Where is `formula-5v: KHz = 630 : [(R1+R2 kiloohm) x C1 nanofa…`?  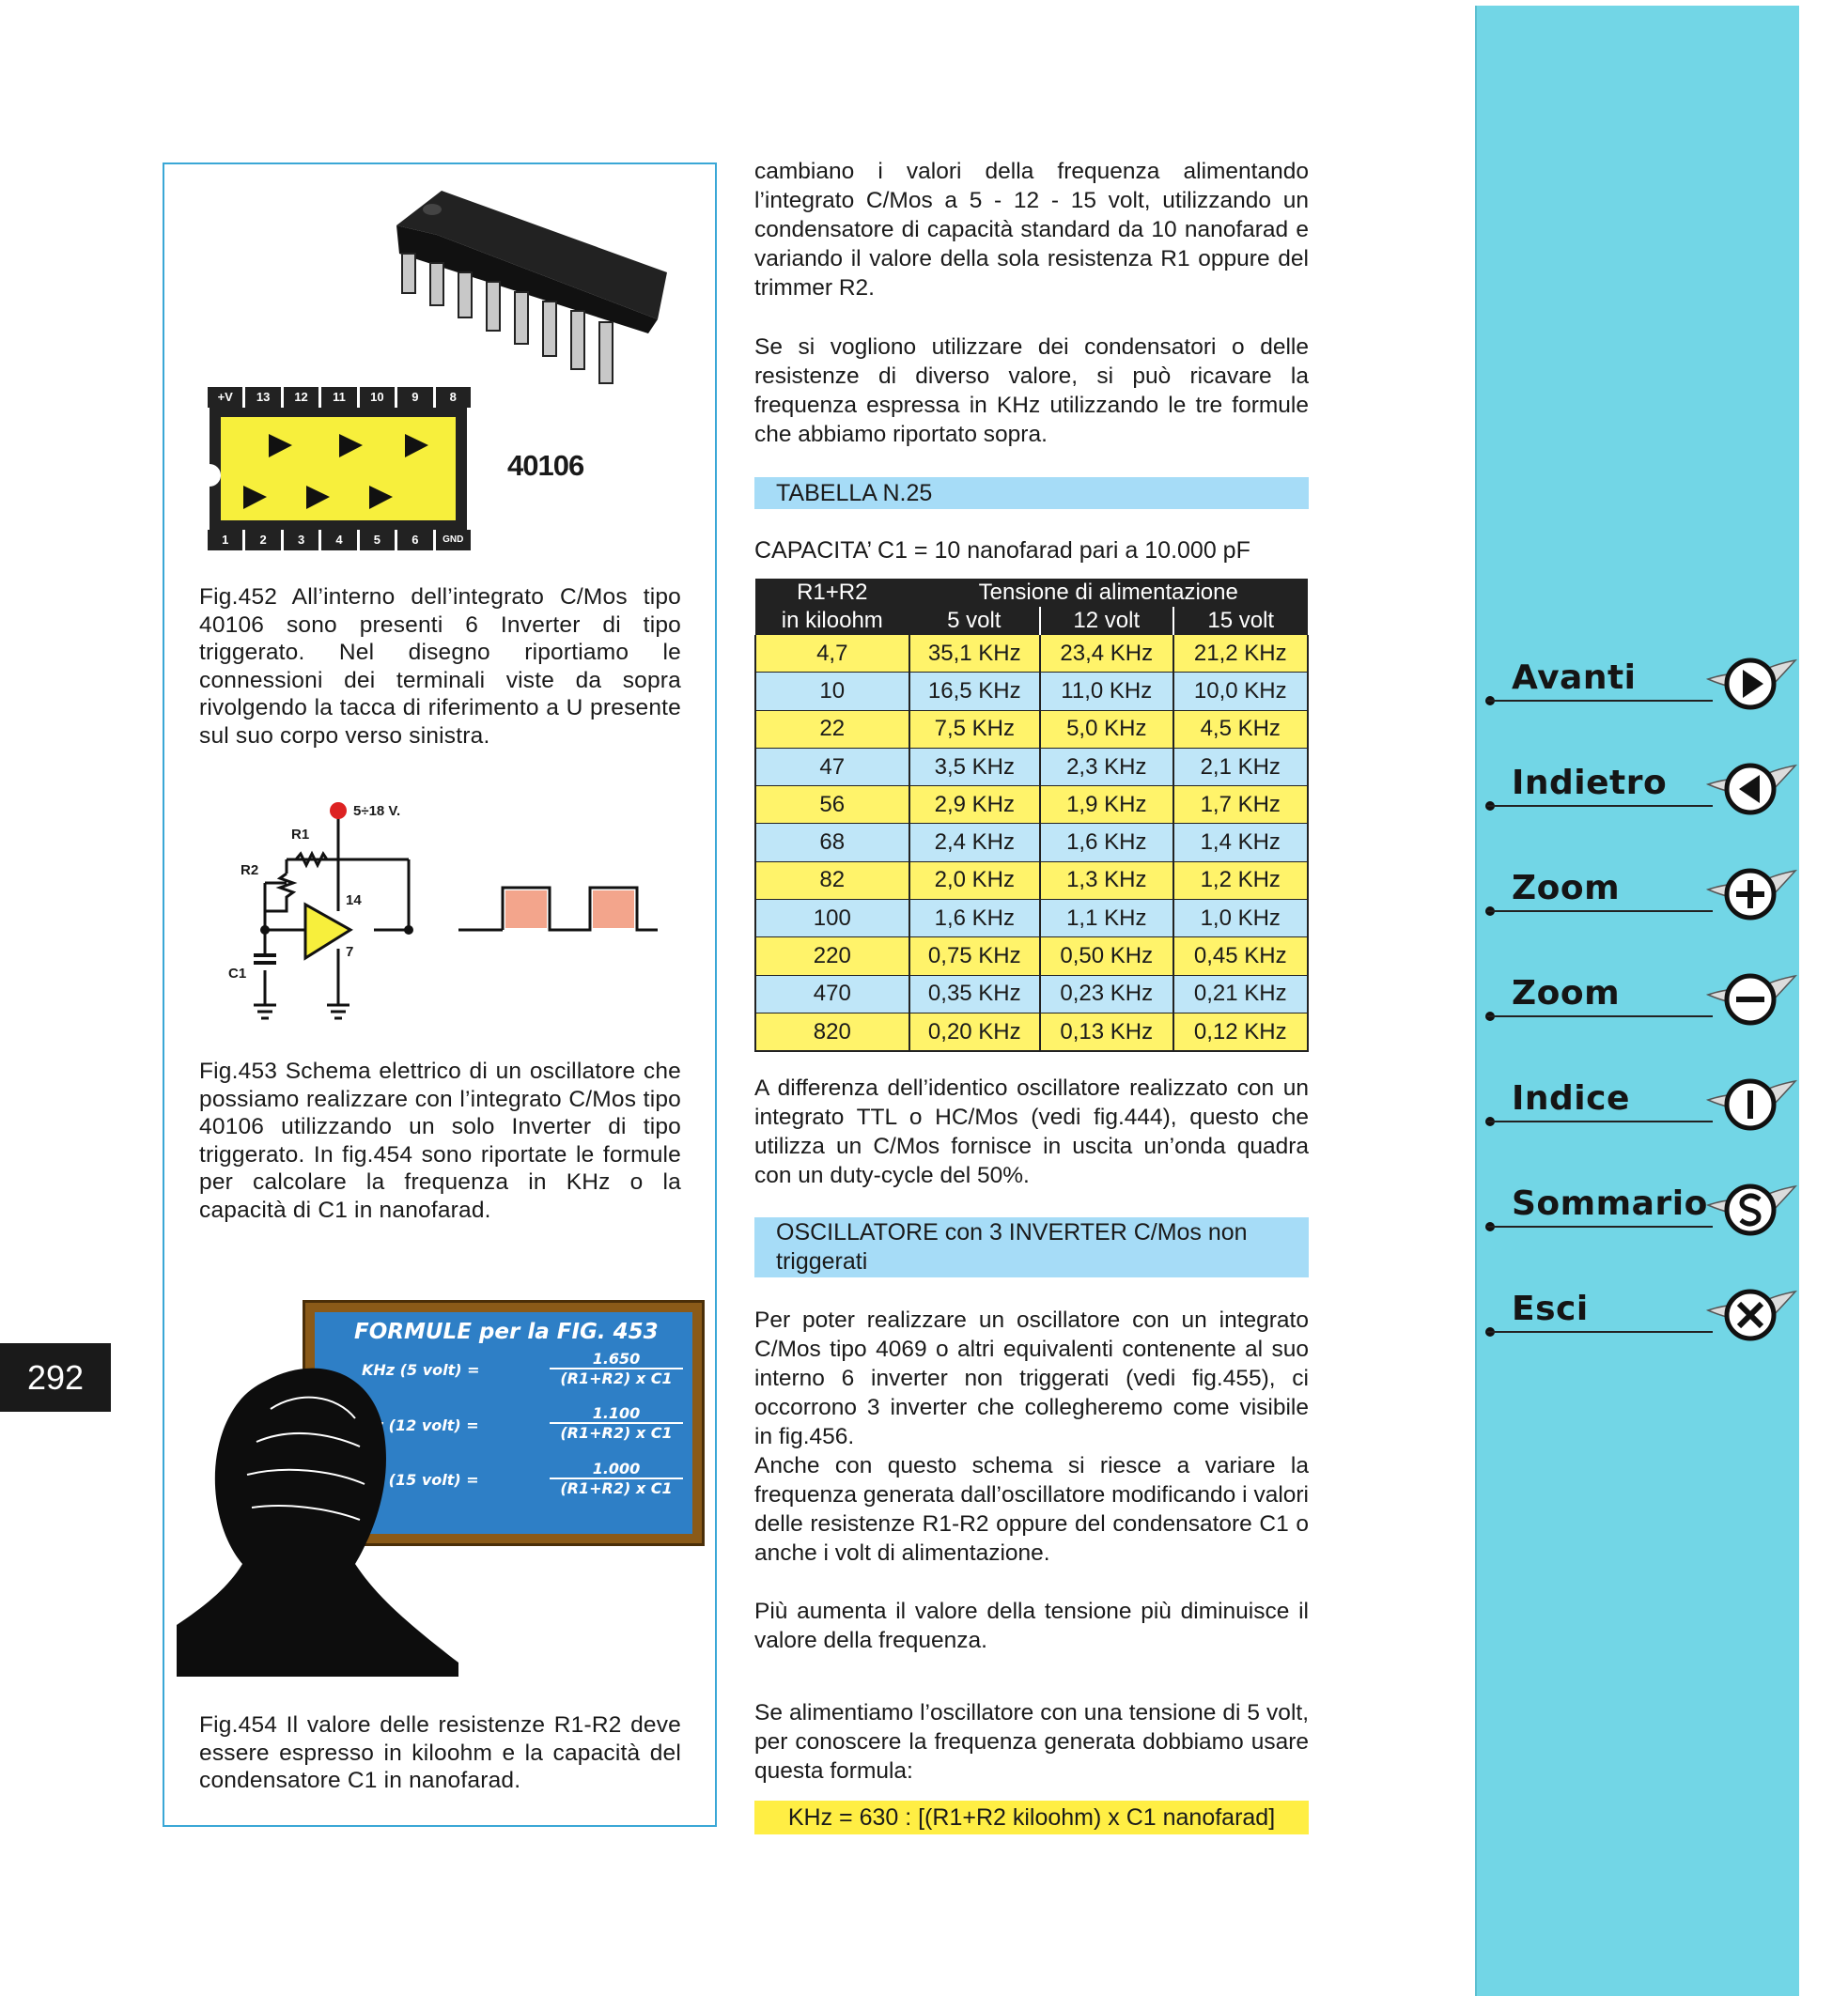 formula-5v: KHz = 630 : [(R1+R2 kiloohm) x C1 nanofa… is located at coordinates (1031, 1817).